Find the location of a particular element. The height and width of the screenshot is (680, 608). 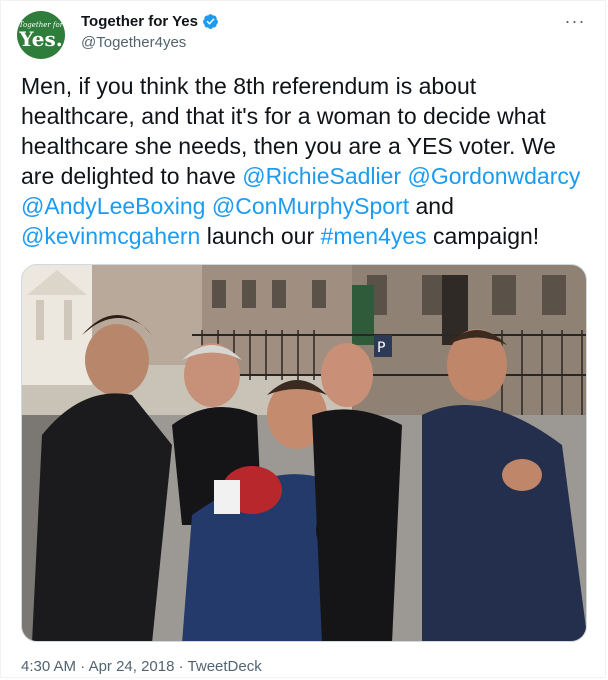

mention-link: @ConMurphySport is located at coordinates (310, 206).